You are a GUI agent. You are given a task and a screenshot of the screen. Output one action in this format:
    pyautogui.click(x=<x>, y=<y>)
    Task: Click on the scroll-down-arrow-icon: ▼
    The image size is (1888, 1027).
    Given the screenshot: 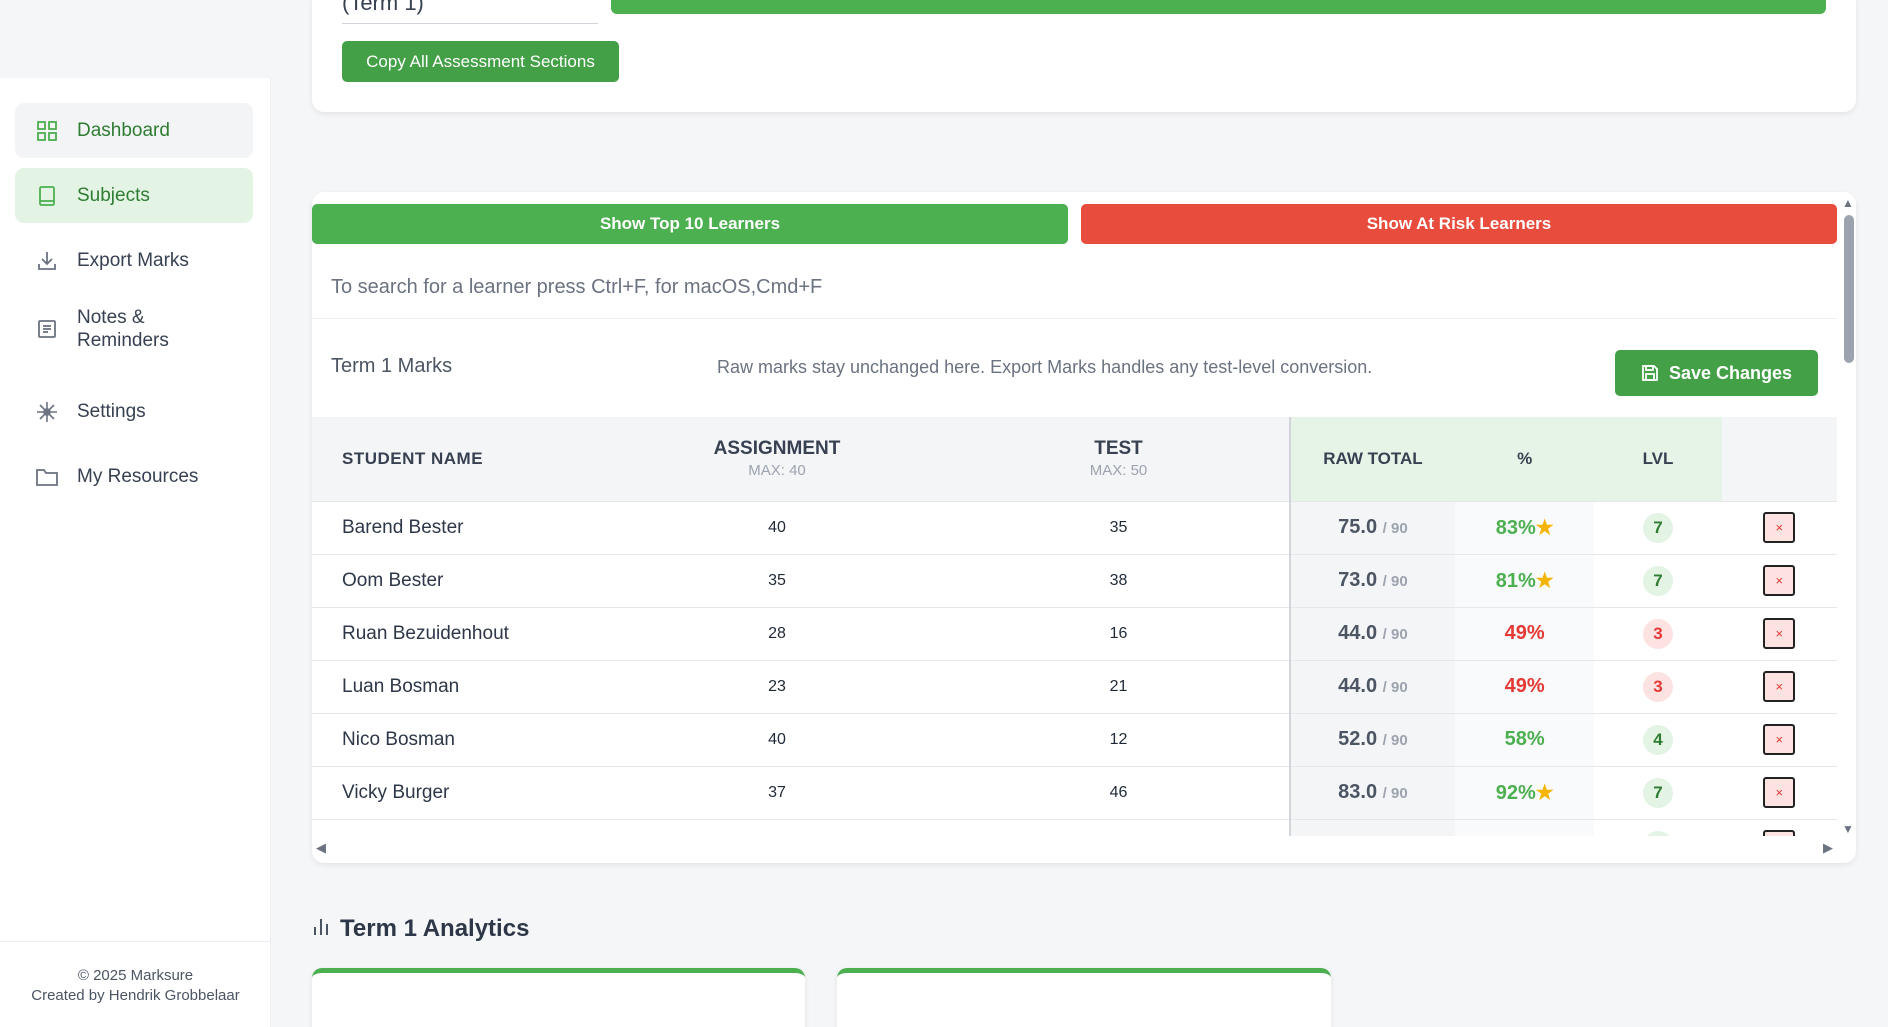 What is the action you would take?
    pyautogui.click(x=1848, y=829)
    